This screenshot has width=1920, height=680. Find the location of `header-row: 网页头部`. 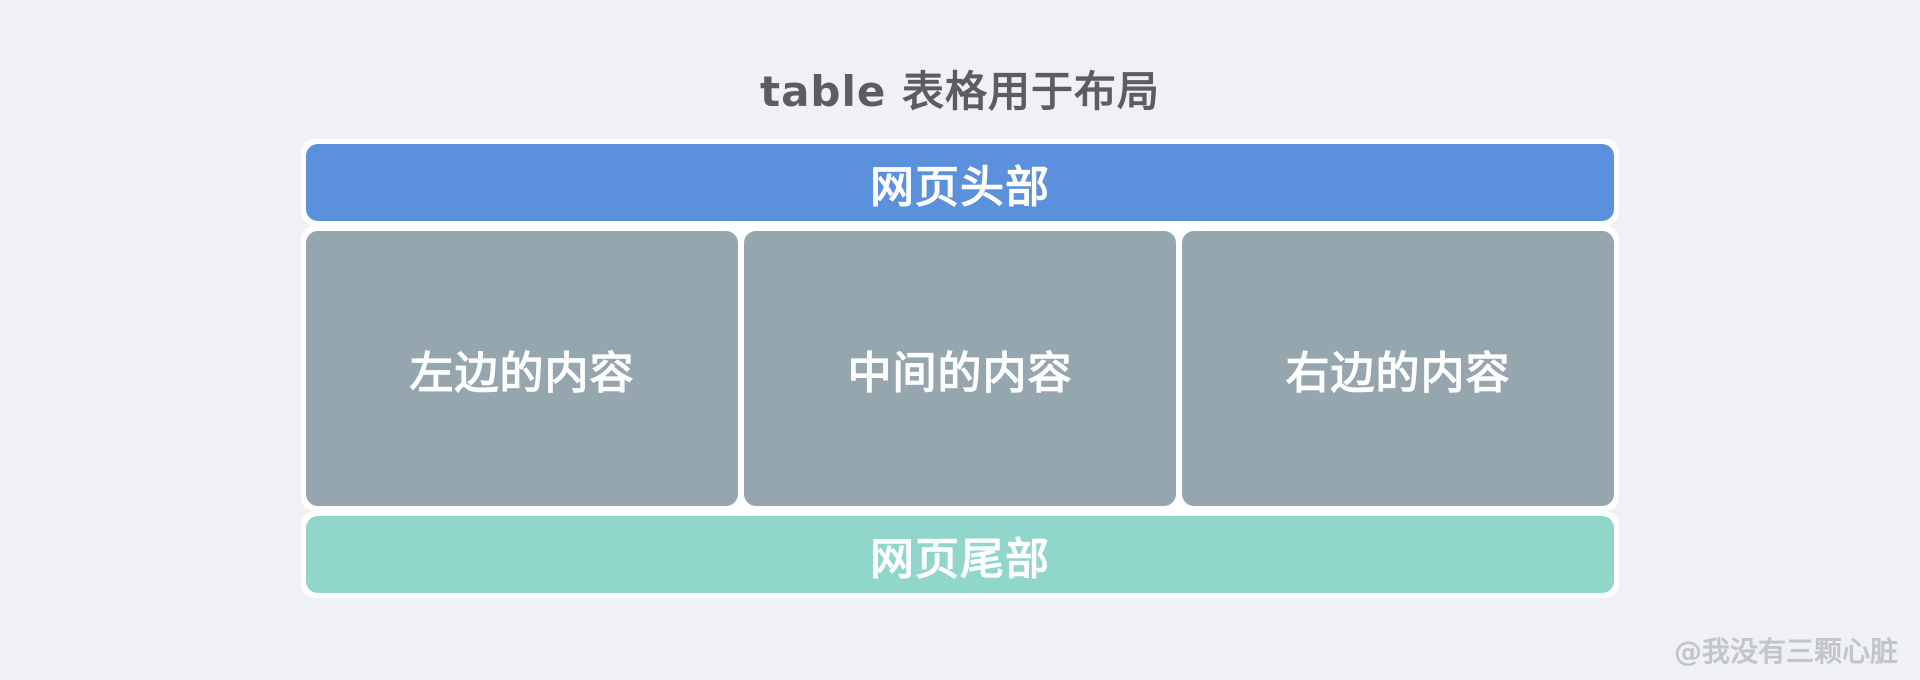

header-row: 网页头部 is located at coordinates (960, 182).